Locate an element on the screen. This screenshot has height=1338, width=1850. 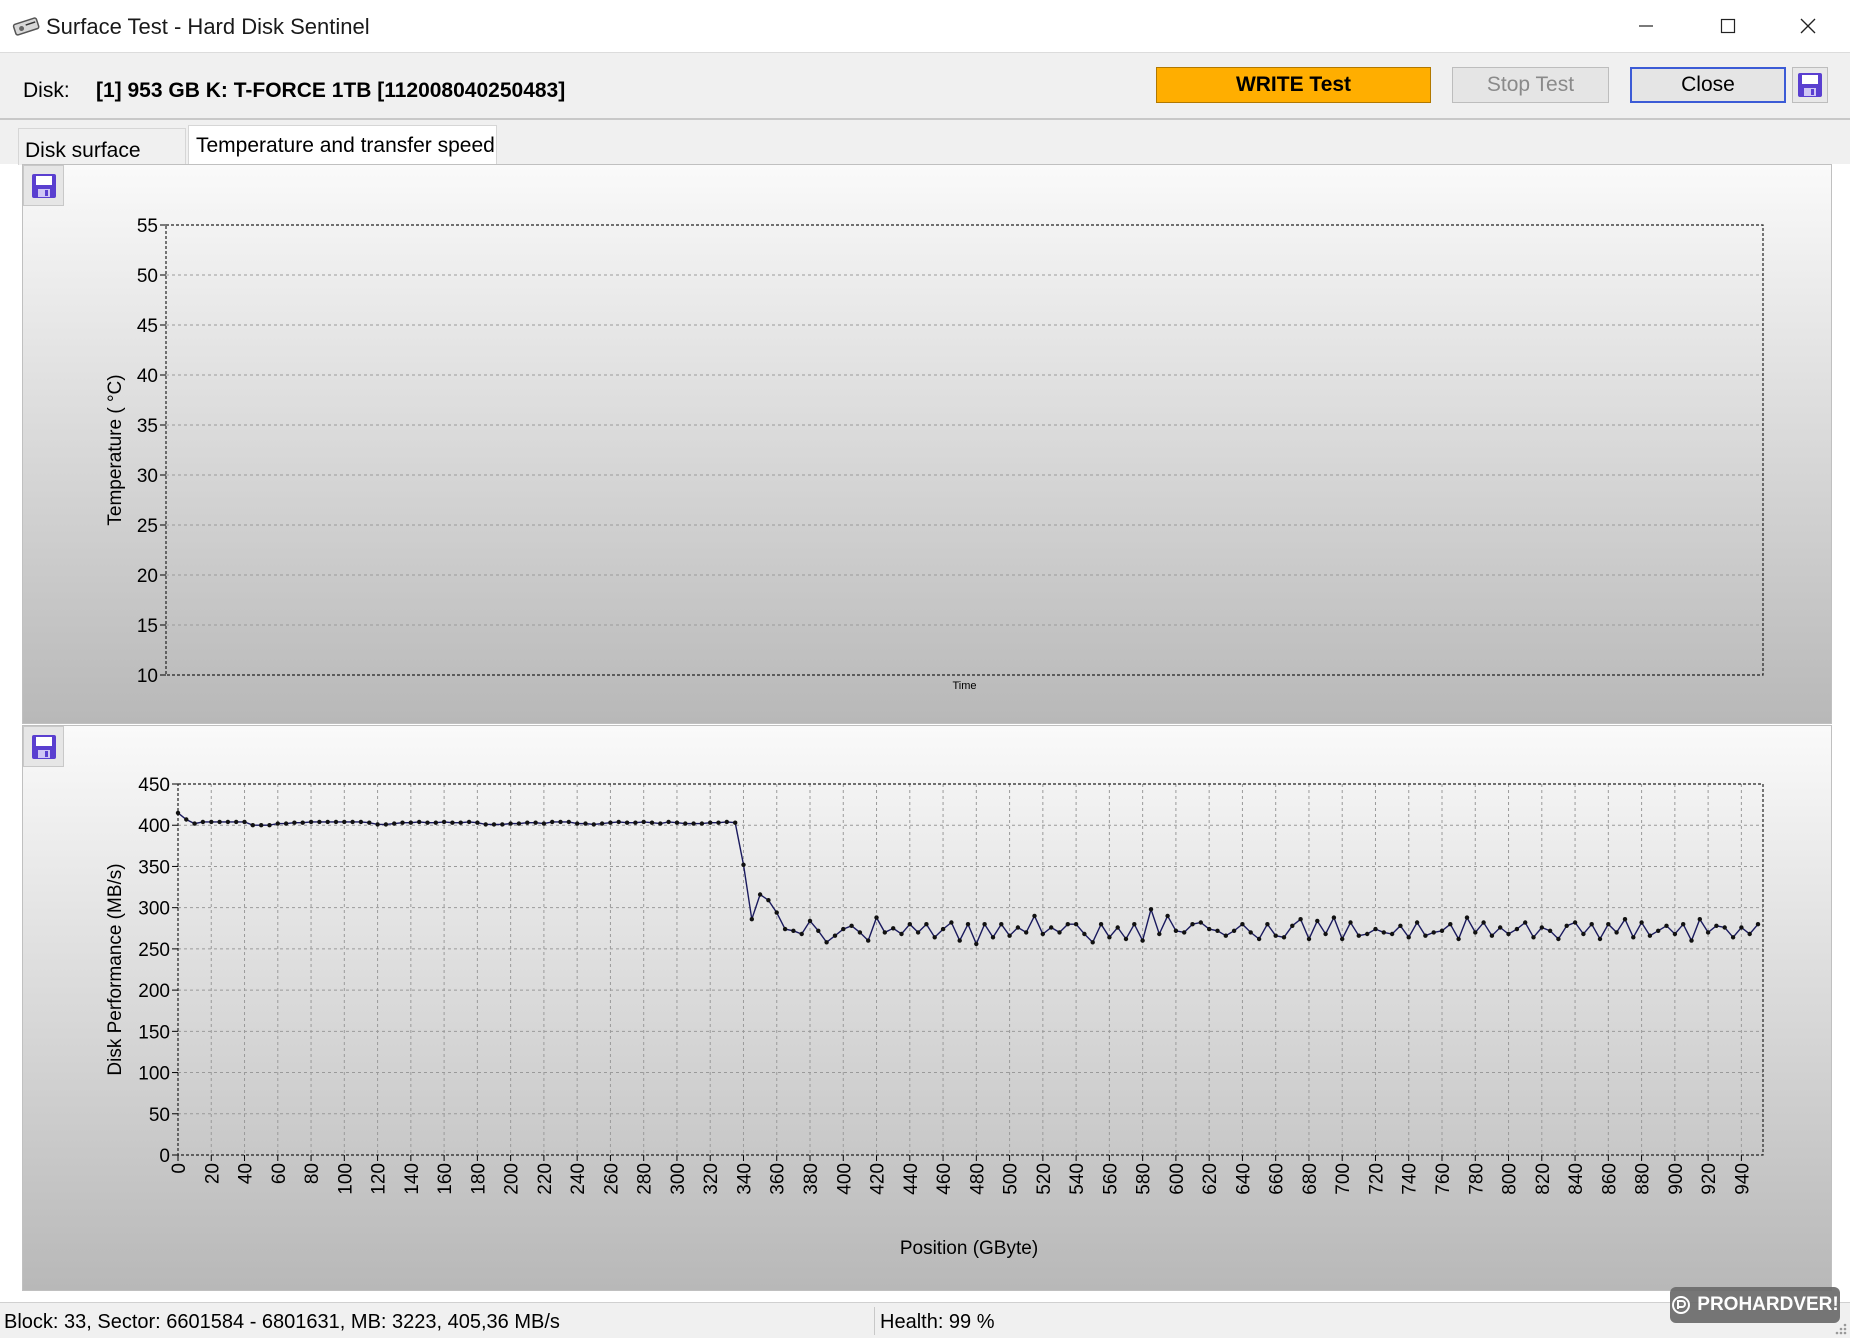
save-performance-chart-button is located at coordinates (43, 746).